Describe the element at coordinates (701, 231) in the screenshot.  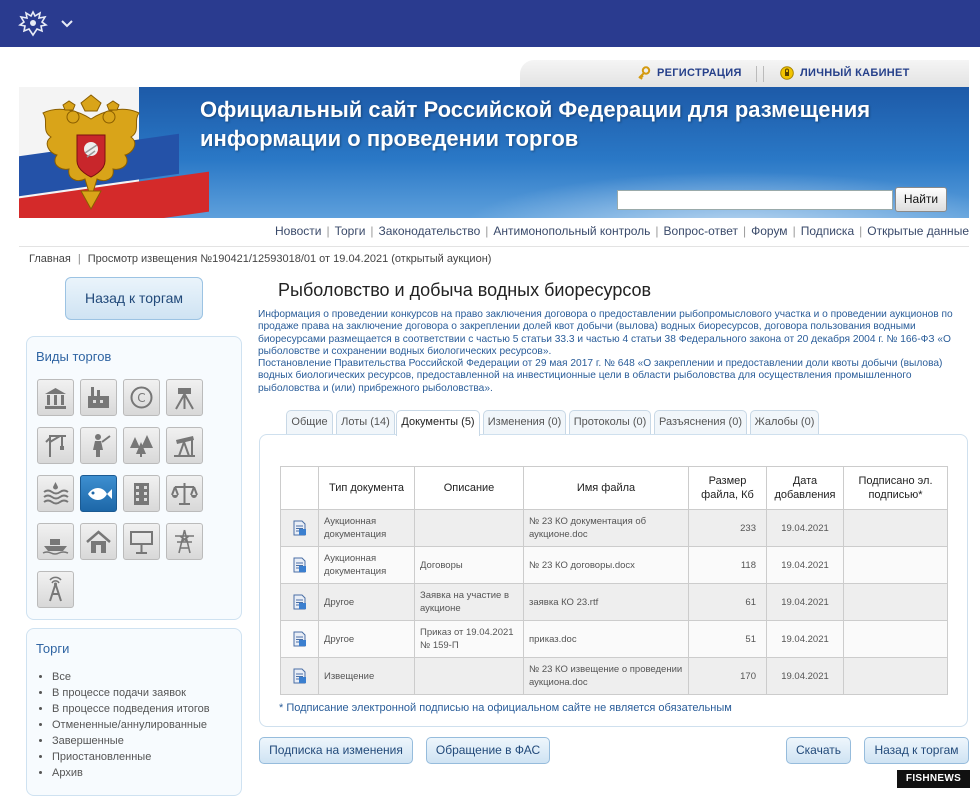
I see `nav-faq: Вопрос-ответ` at that location.